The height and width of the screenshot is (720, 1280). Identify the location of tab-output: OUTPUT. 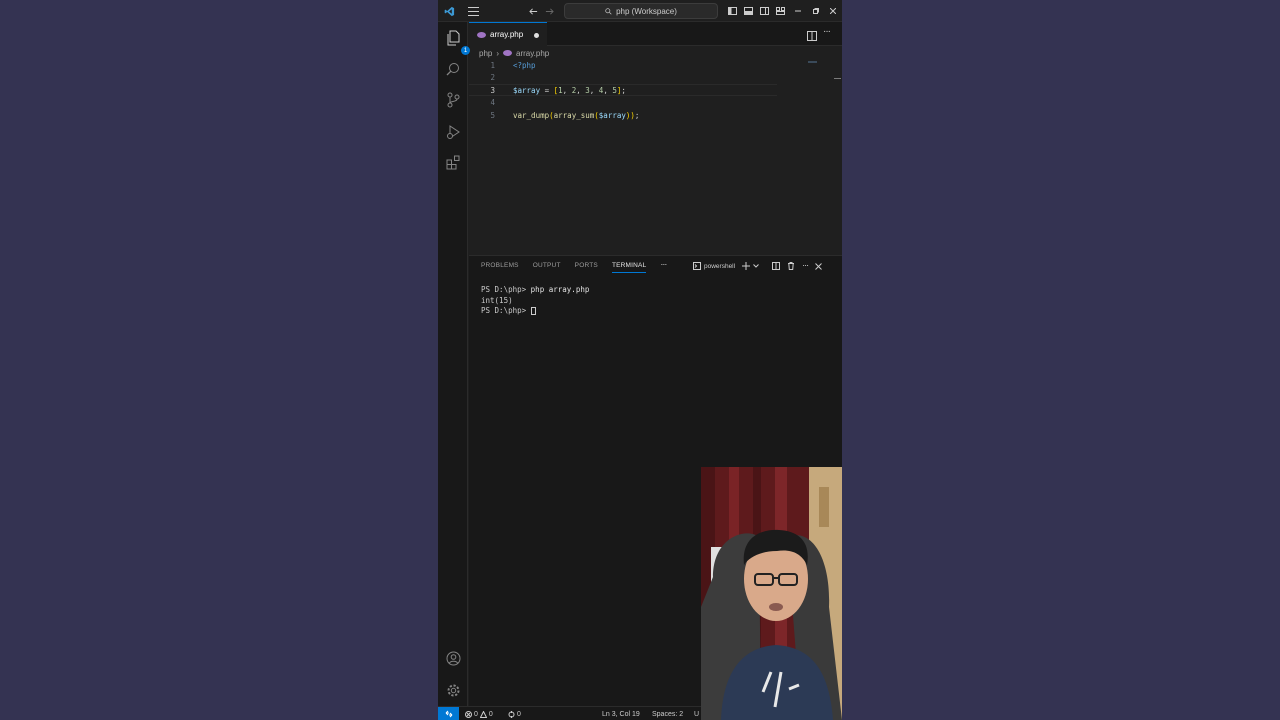
(547, 267).